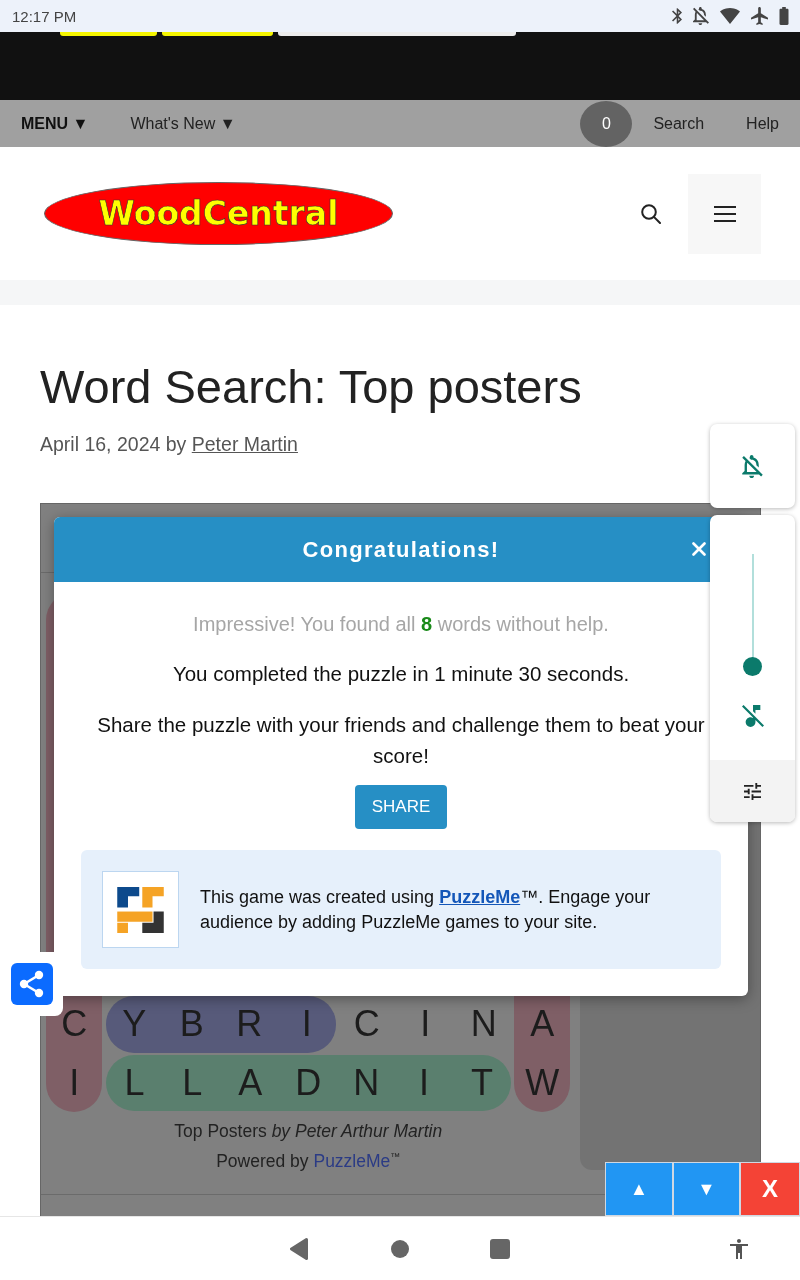 This screenshot has height=1280, width=800. Describe the element at coordinates (651, 213) in the screenshot. I see `search-icon` at that location.